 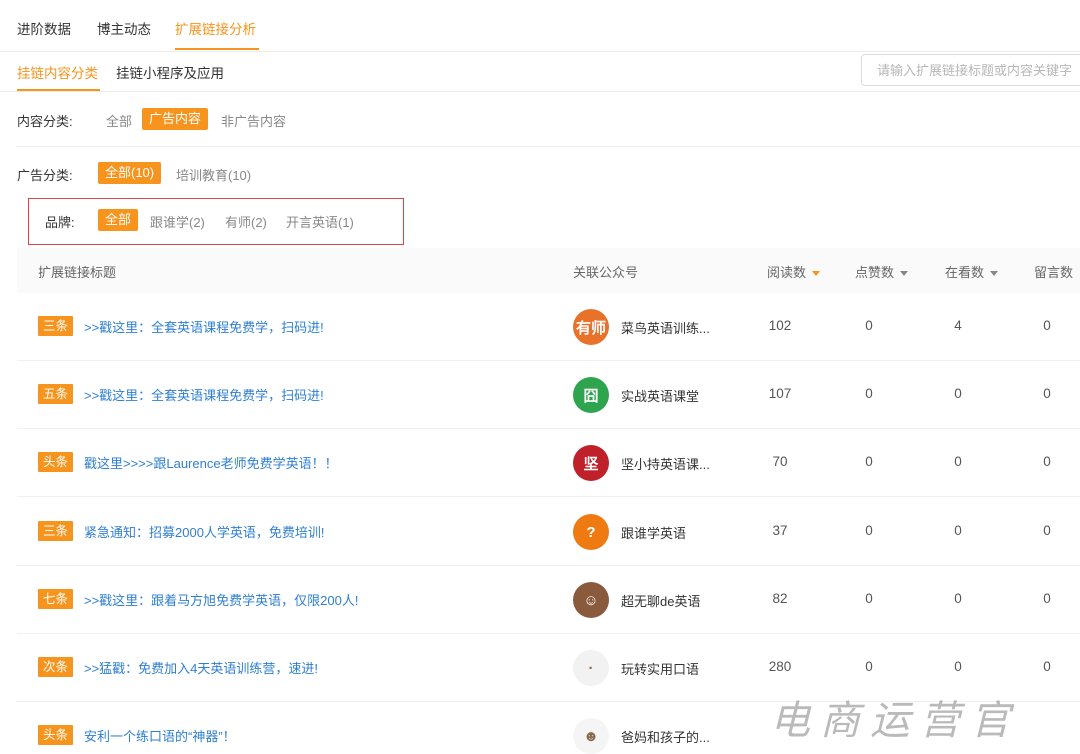 I want to click on brand-filter-row: 品牌: 全部 跟谁学(2) 有师(2) 开言英语(1), so click(x=540, y=220).